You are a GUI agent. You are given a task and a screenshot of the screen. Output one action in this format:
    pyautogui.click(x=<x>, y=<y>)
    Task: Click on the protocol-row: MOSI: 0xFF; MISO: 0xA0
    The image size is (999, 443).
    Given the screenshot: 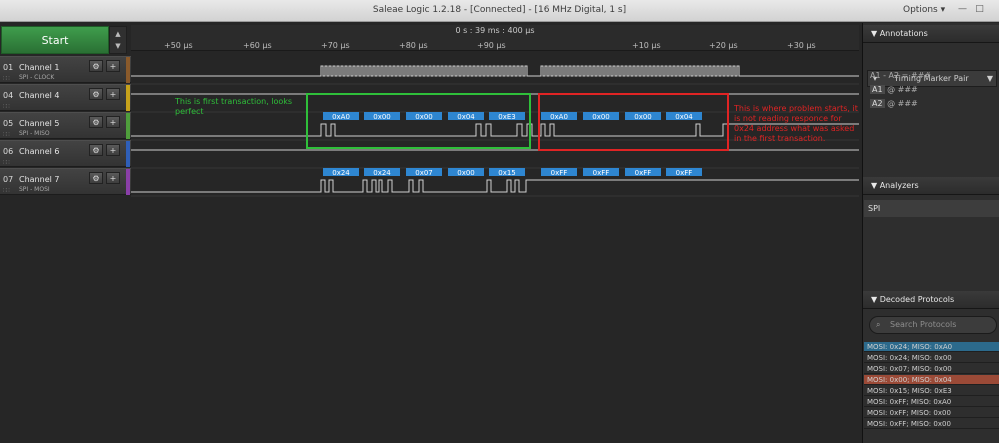 What is the action you would take?
    pyautogui.click(x=931, y=402)
    